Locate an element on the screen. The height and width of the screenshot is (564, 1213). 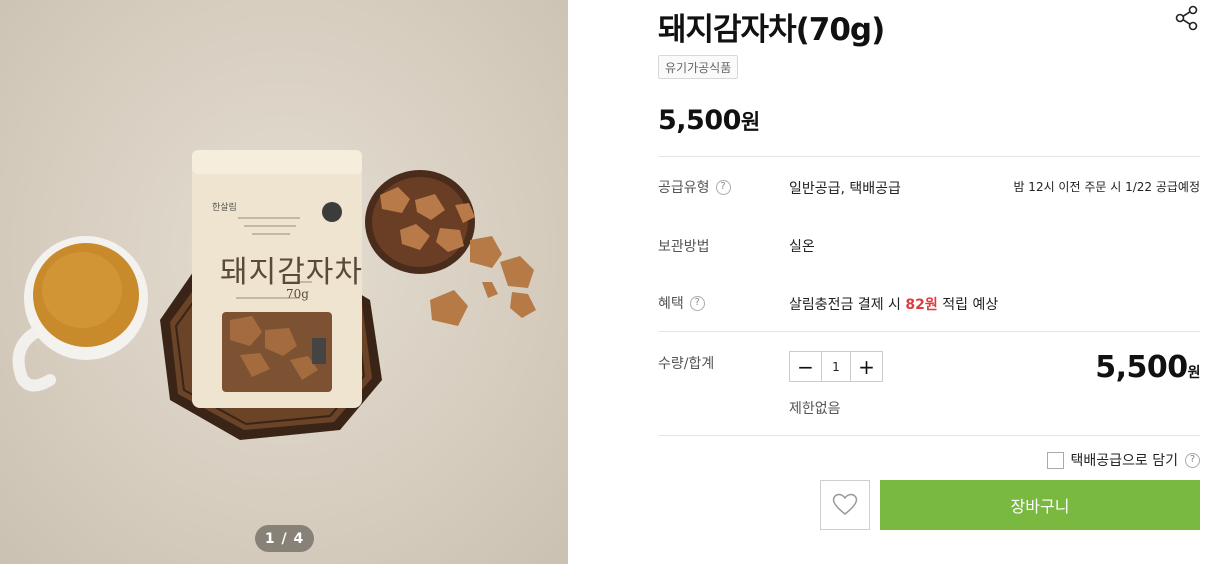
share-icon is located at coordinates (1186, 18).